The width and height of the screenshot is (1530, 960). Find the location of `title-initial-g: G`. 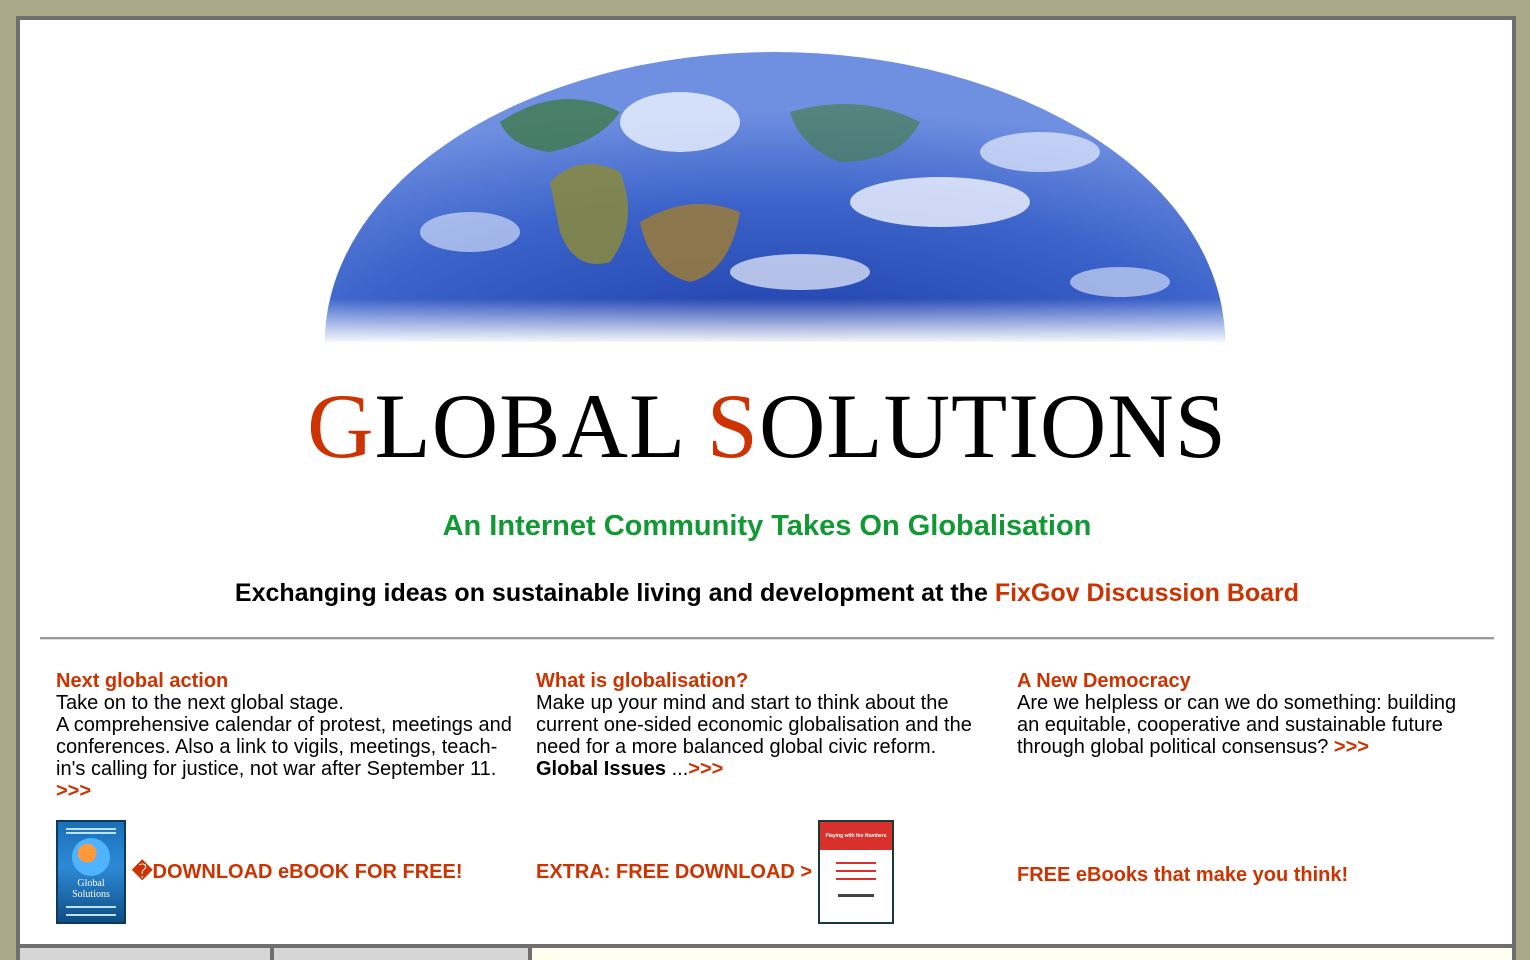

title-initial-g: G is located at coordinates (341, 426).